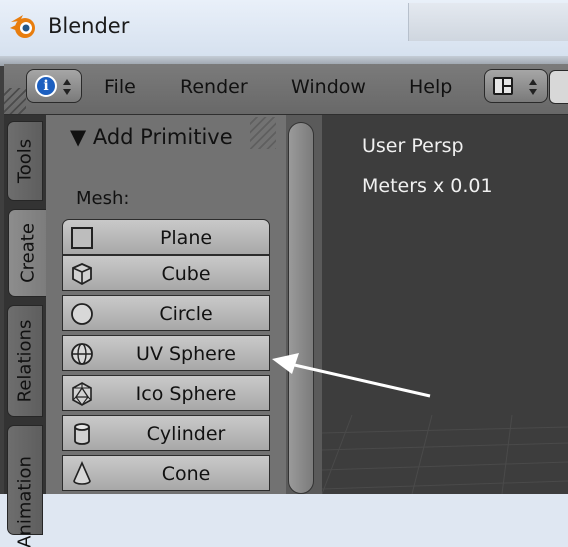  I want to click on uv-sphere-icon, so click(82, 354).